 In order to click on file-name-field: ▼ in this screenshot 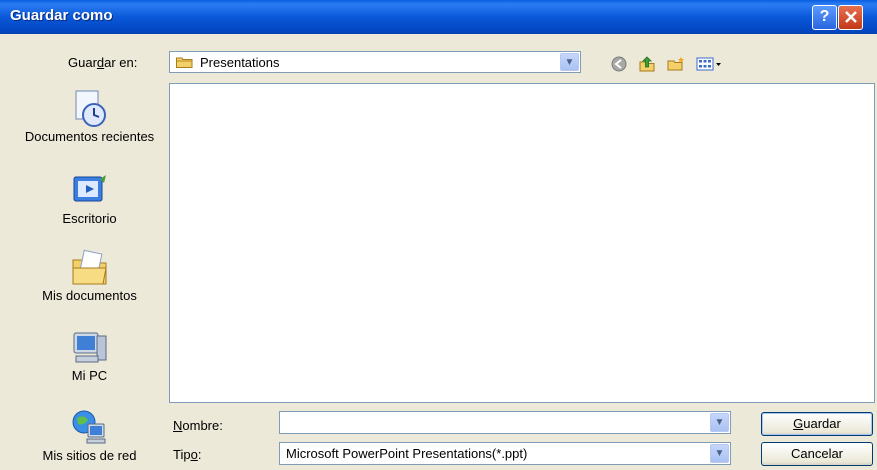, I will do `click(505, 422)`.